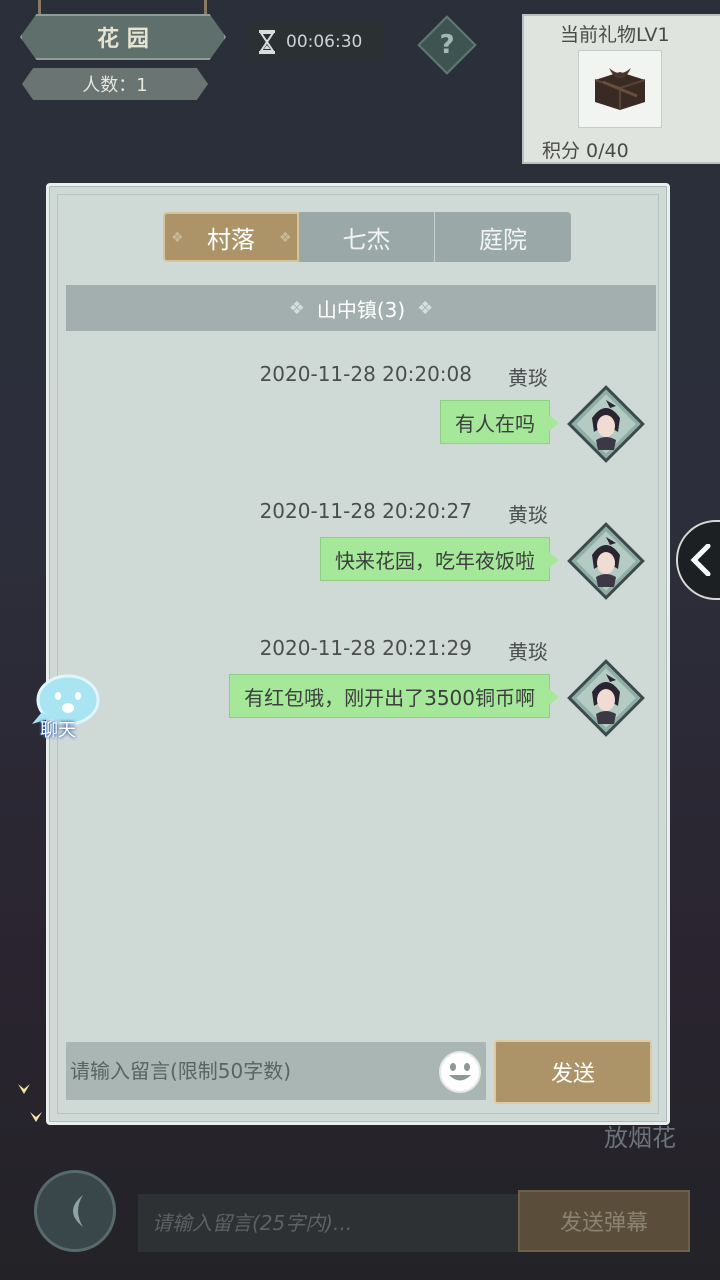  I want to click on channel-header: ❖ 山中镇(3) ❖, so click(361, 308).